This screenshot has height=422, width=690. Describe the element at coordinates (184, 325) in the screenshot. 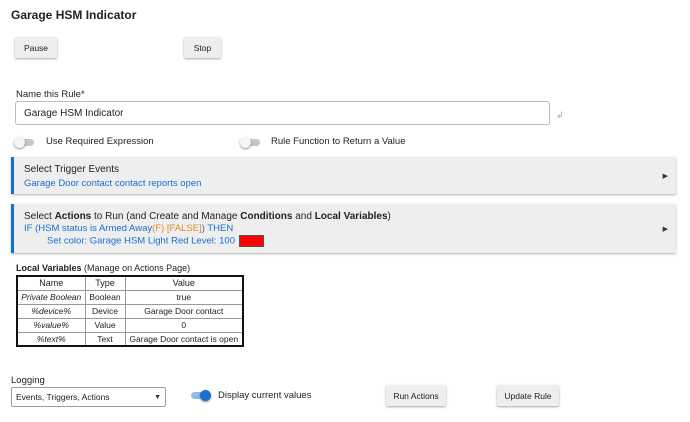

I see `variable-value: 0` at that location.